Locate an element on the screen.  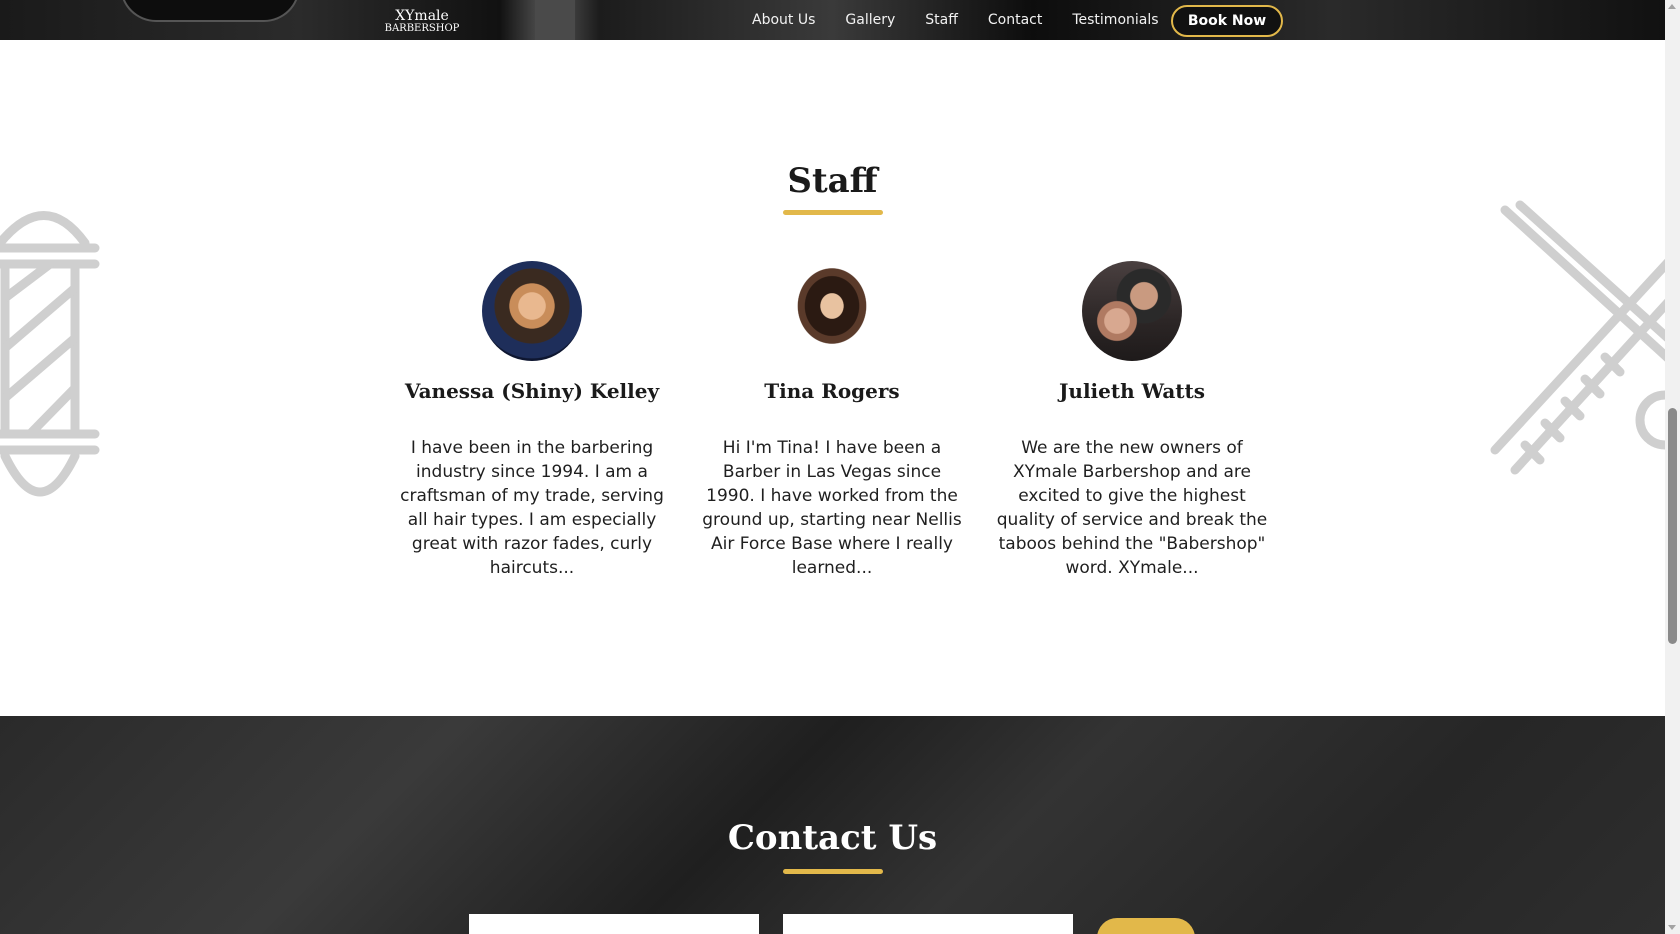
nav-testimonials: Testimonials is located at coordinates (1115, 20).